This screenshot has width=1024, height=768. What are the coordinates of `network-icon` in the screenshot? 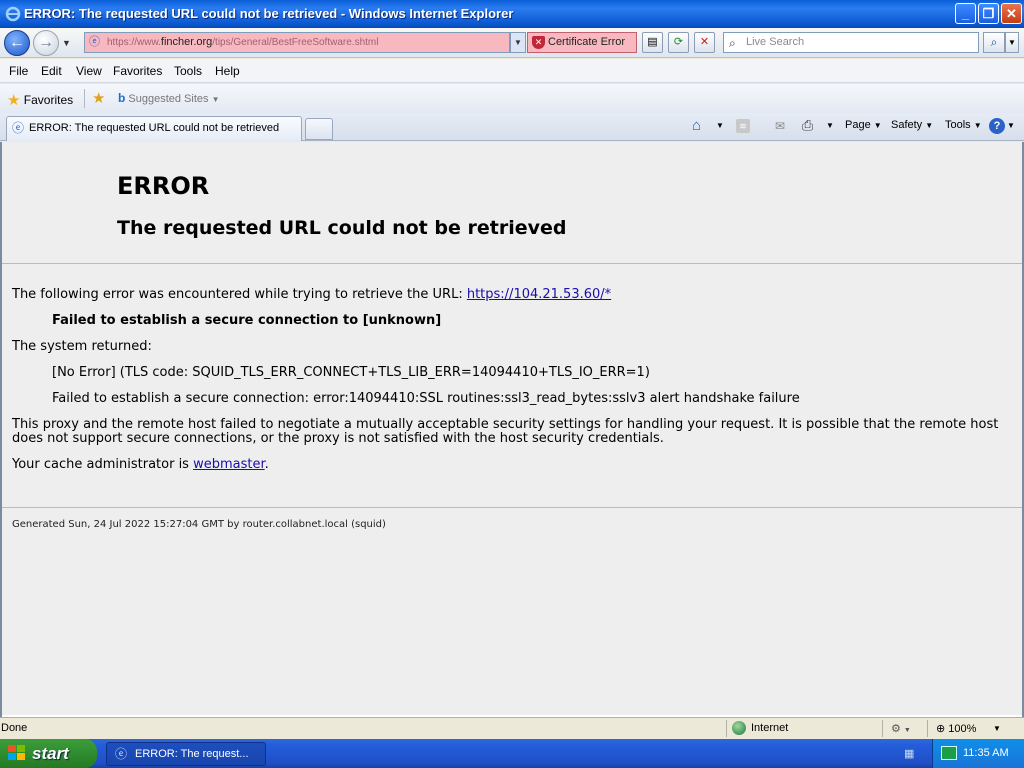 It's located at (949, 753).